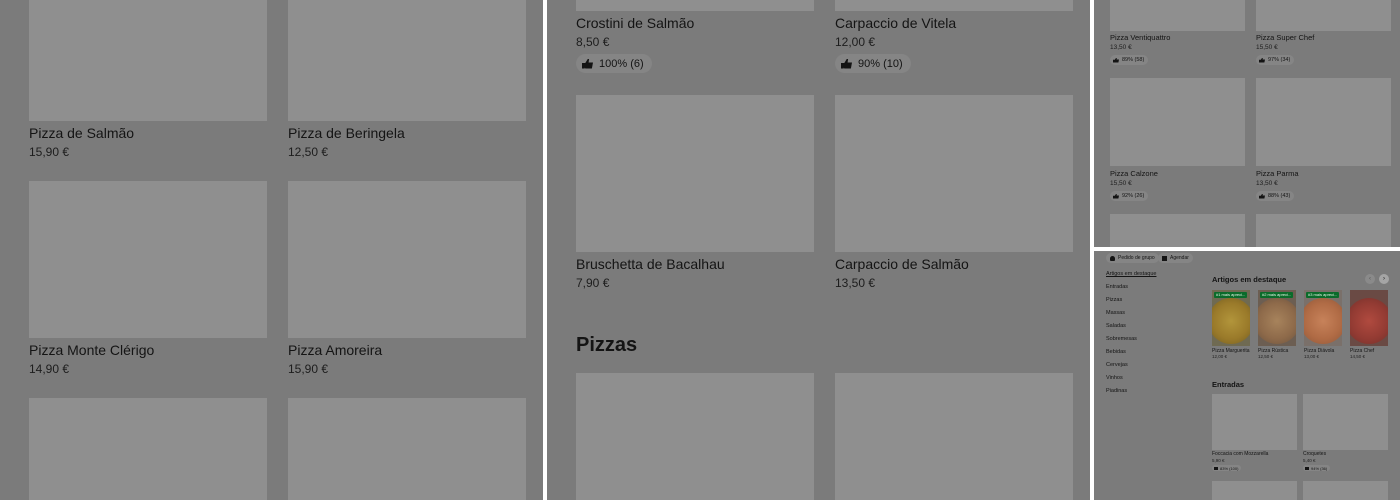 This screenshot has width=1400, height=500. What do you see at coordinates (1117, 287) in the screenshot?
I see `sidebar-item-entradas: Entradas` at bounding box center [1117, 287].